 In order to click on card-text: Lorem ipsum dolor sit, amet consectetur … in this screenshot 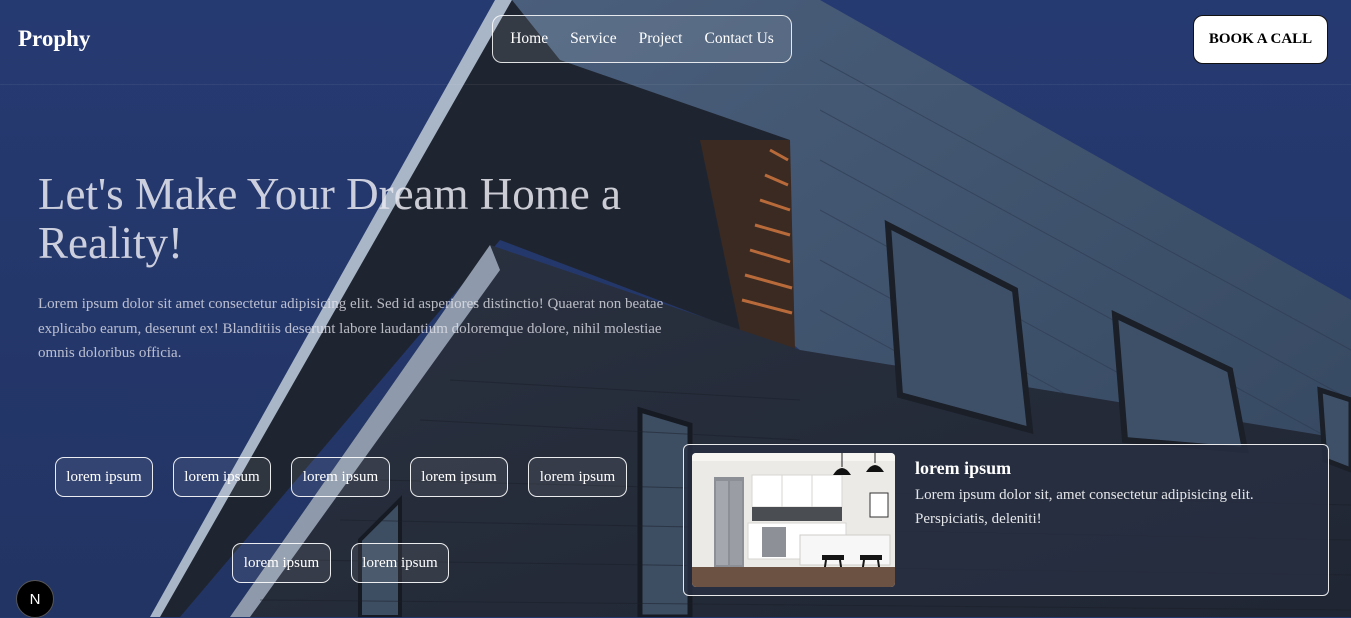, I will do `click(1084, 507)`.